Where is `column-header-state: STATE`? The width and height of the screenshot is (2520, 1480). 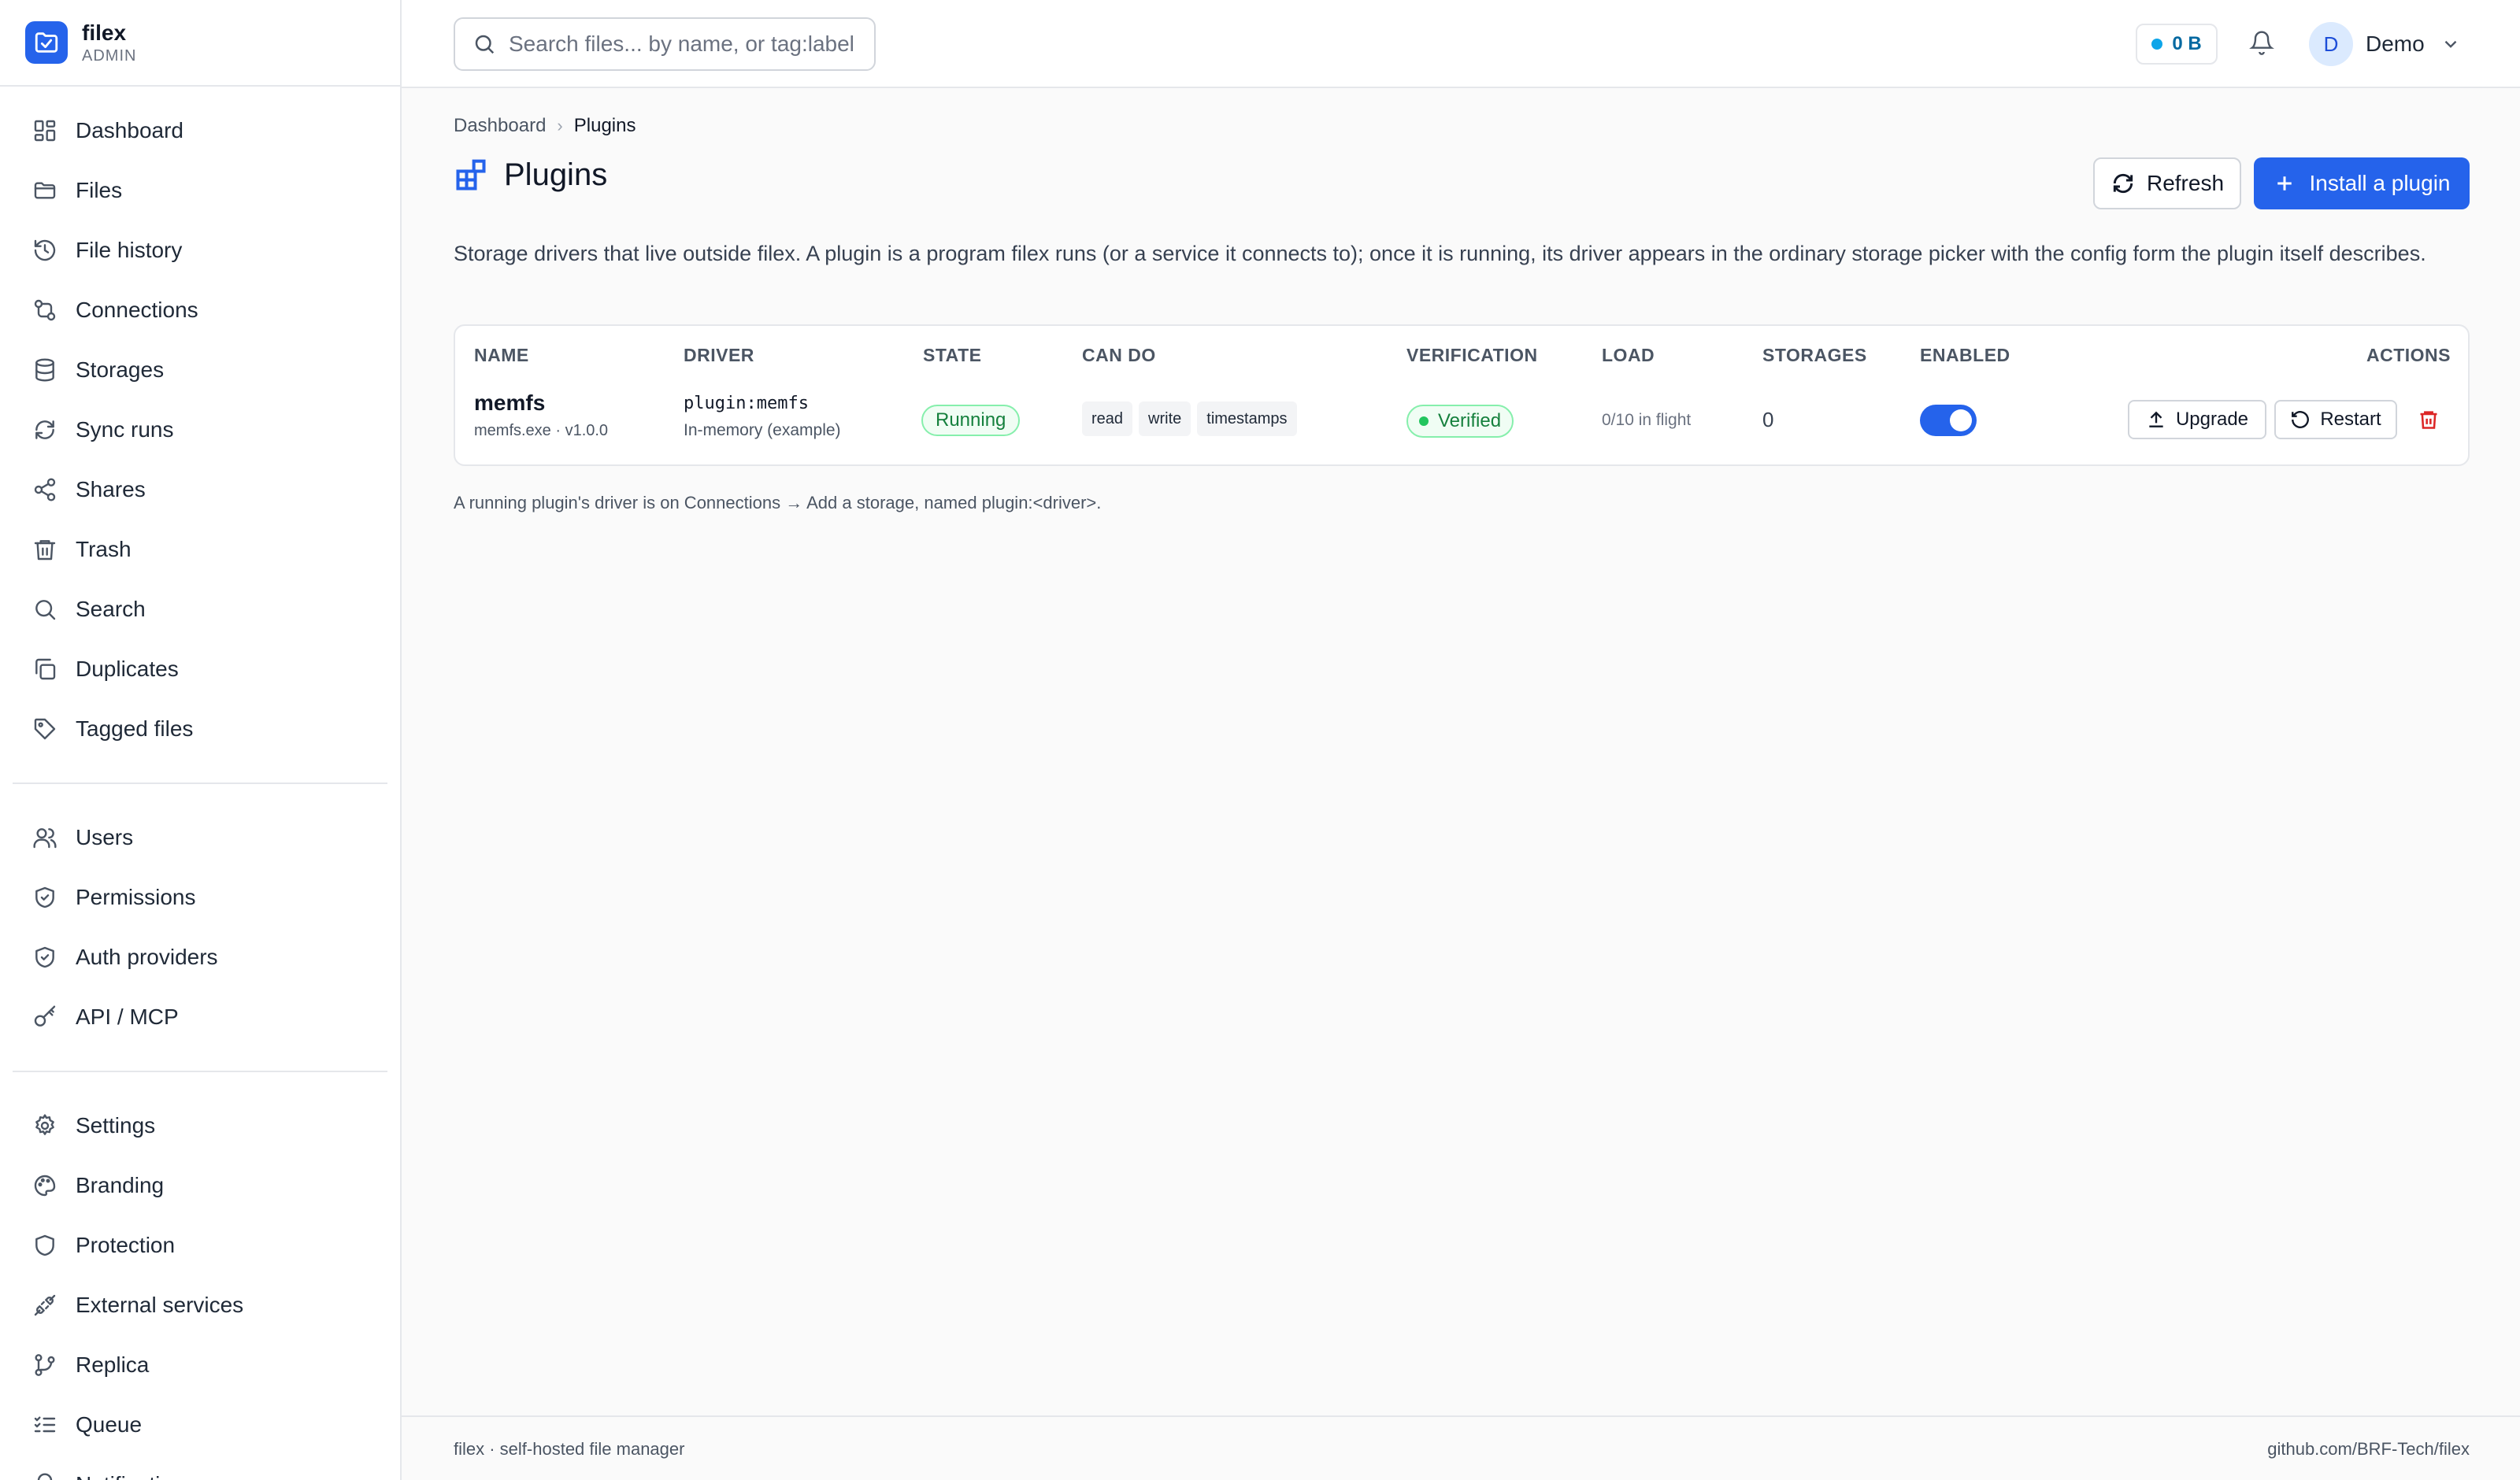
column-header-state: STATE is located at coordinates (952, 355).